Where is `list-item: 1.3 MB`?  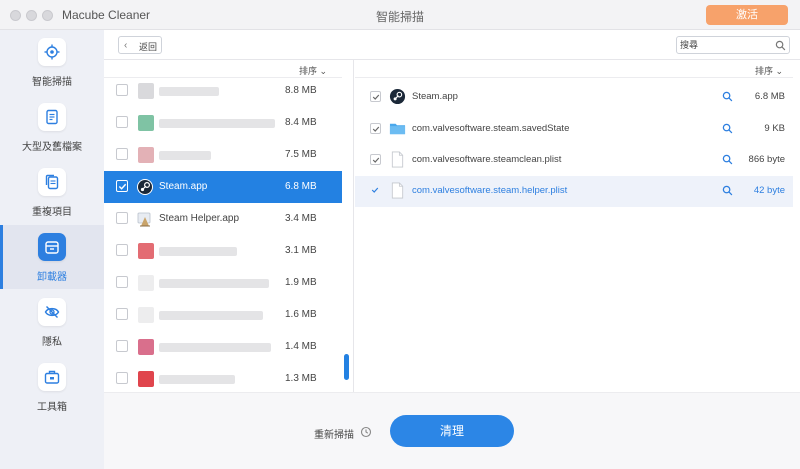
list-item: 1.3 MB is located at coordinates (223, 379).